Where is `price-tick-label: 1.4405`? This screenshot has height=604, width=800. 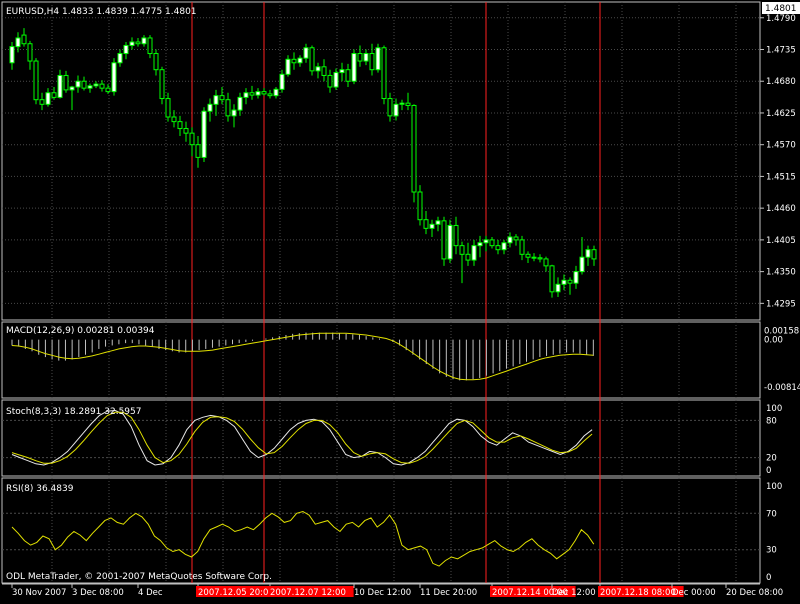
price-tick-label: 1.4405 is located at coordinates (781, 241).